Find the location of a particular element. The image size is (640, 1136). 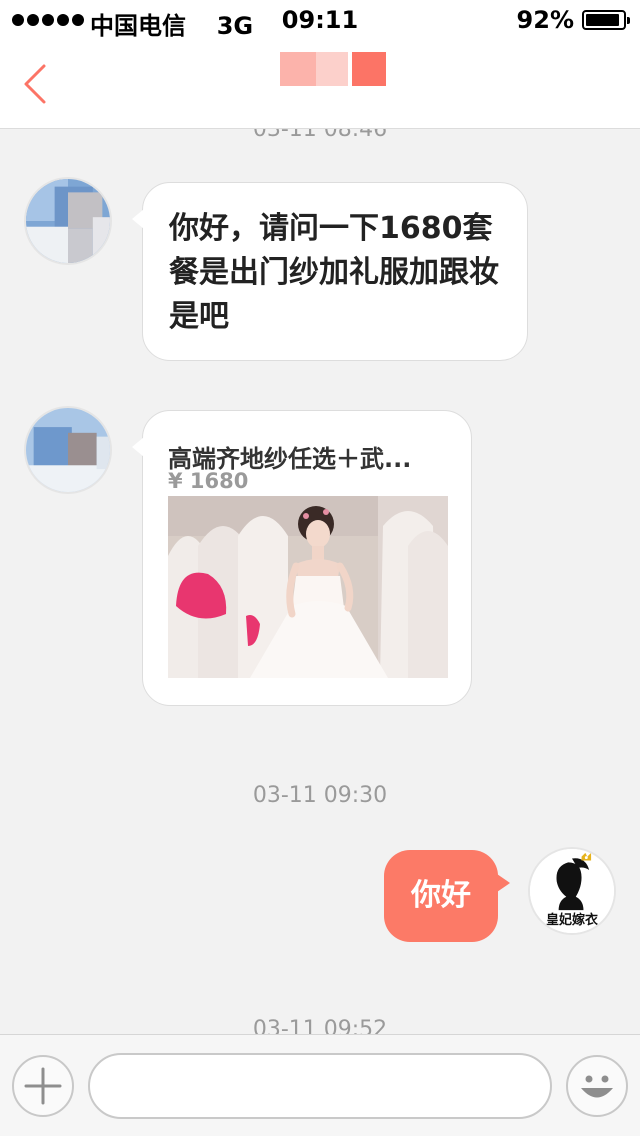

timestamp: 03-11 09:30 is located at coordinates (320, 795).